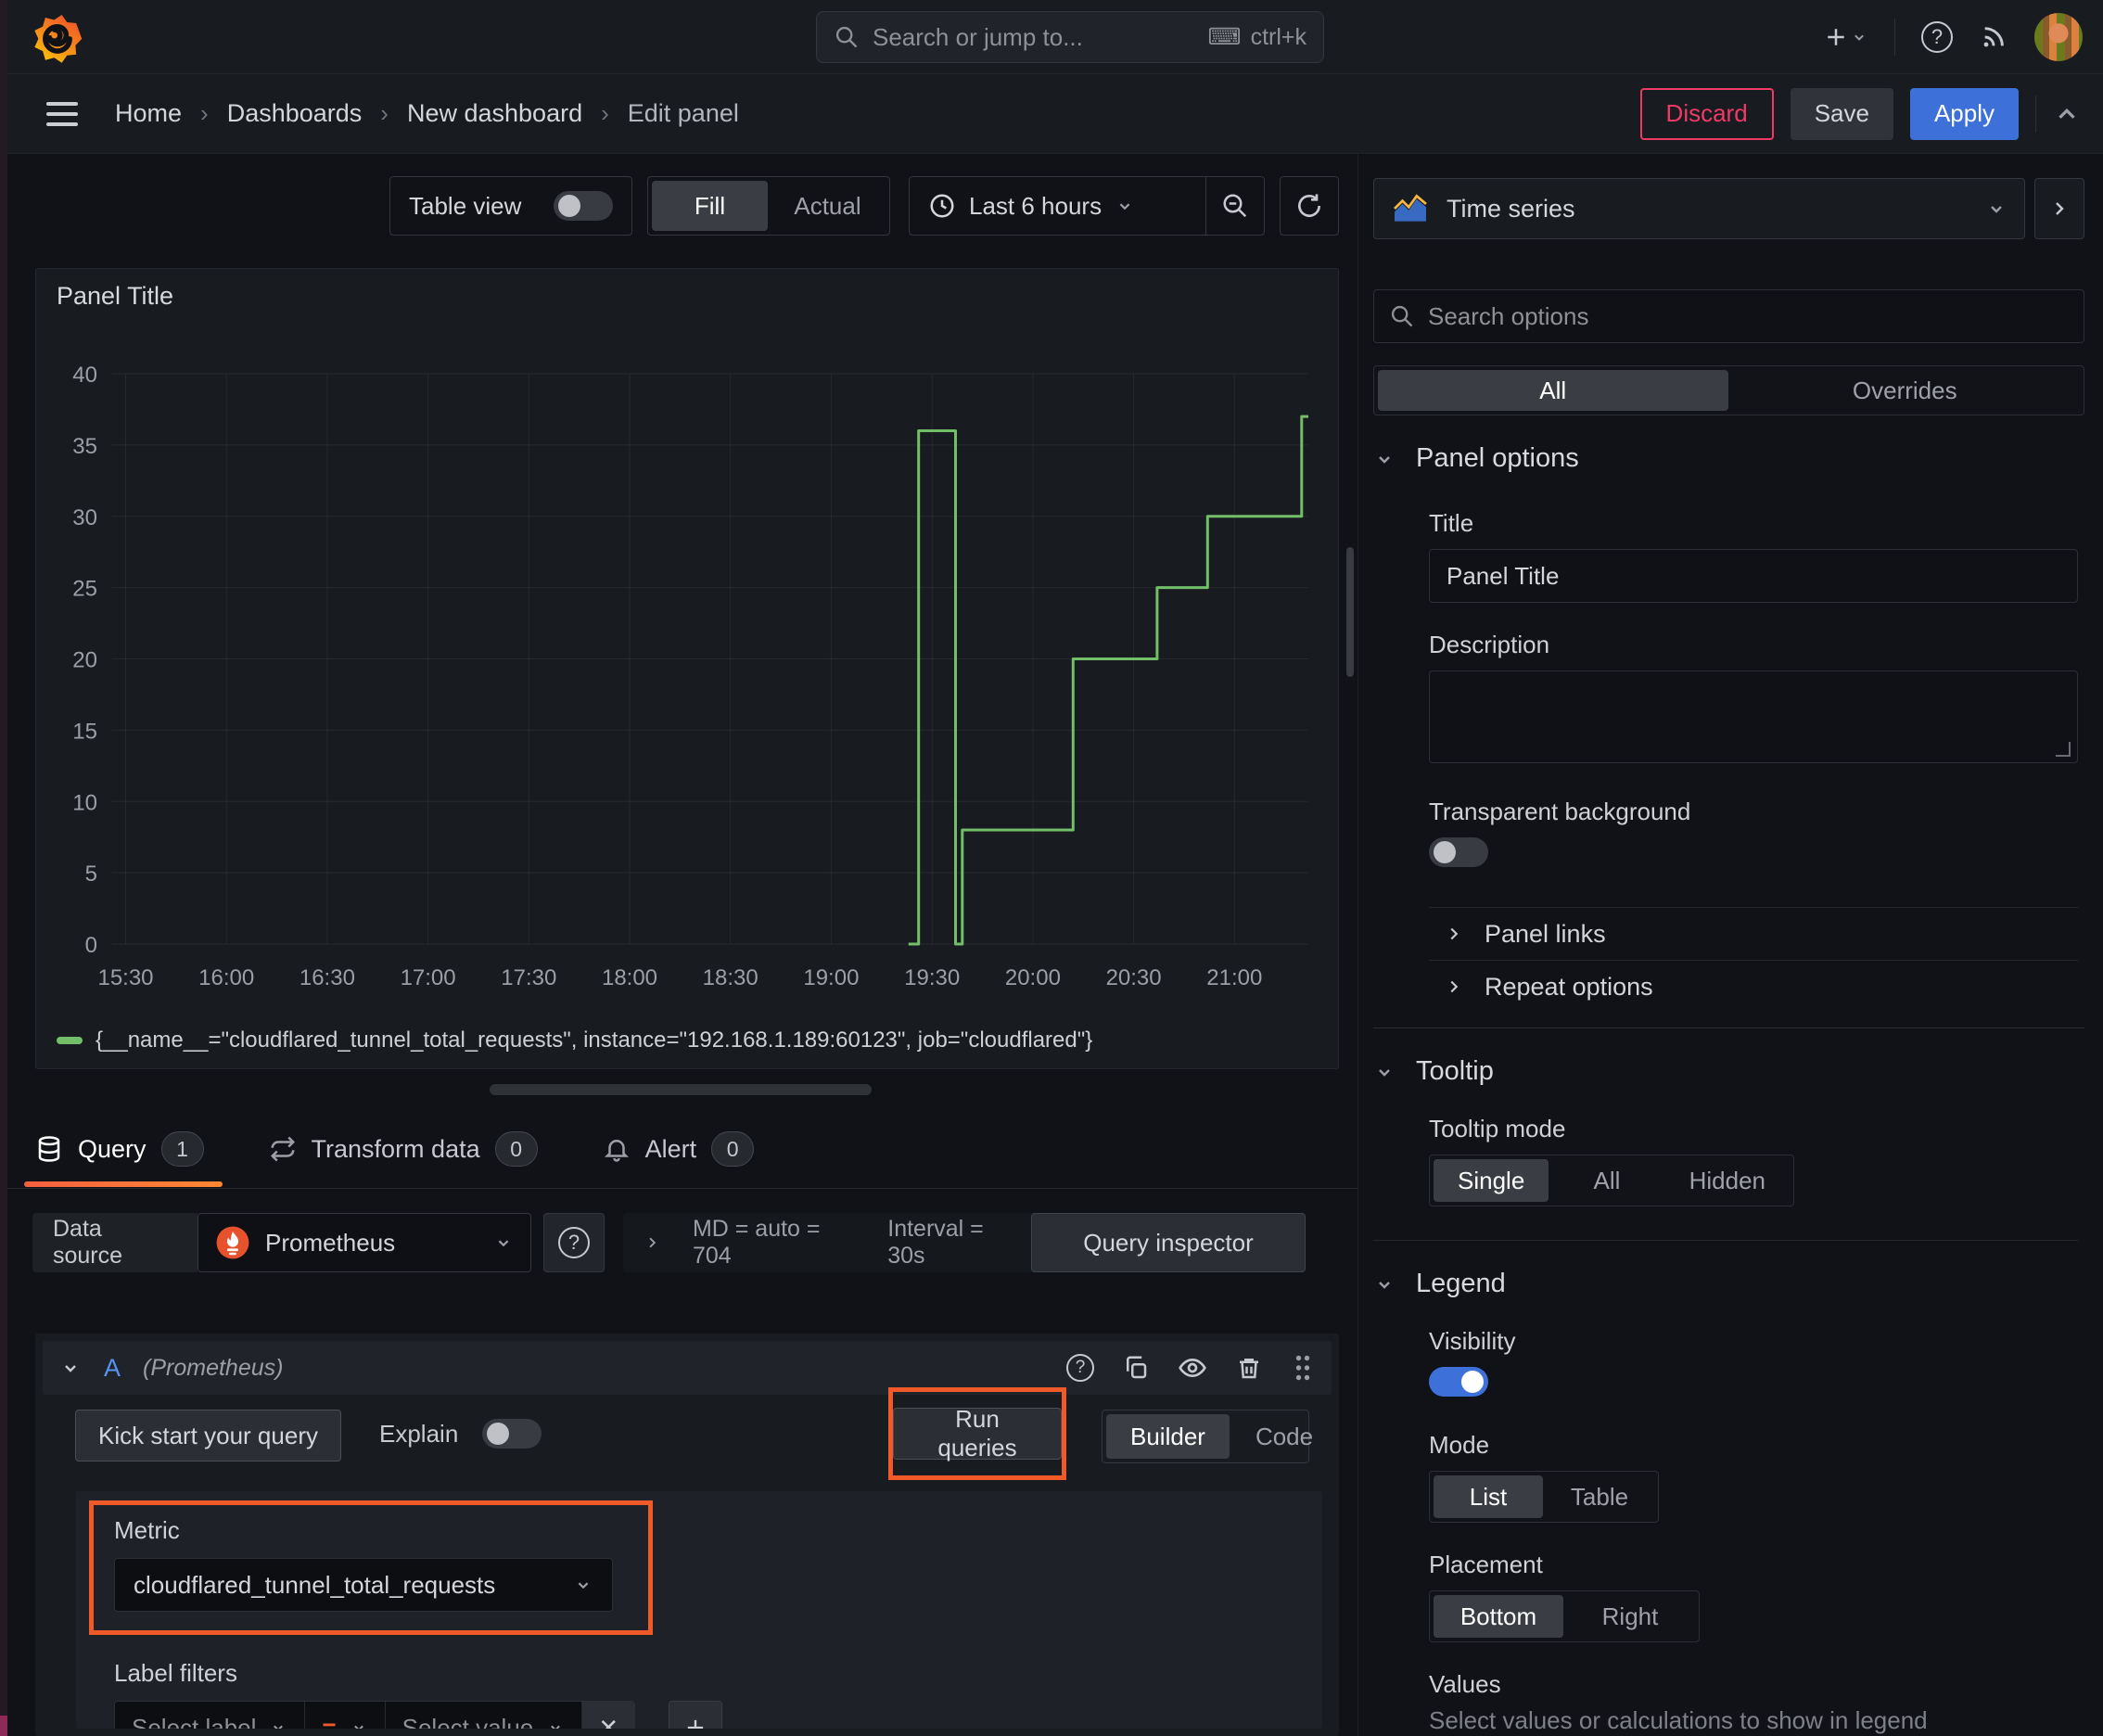 This screenshot has height=1736, width=2103. I want to click on table-view-label: Table view, so click(465, 206).